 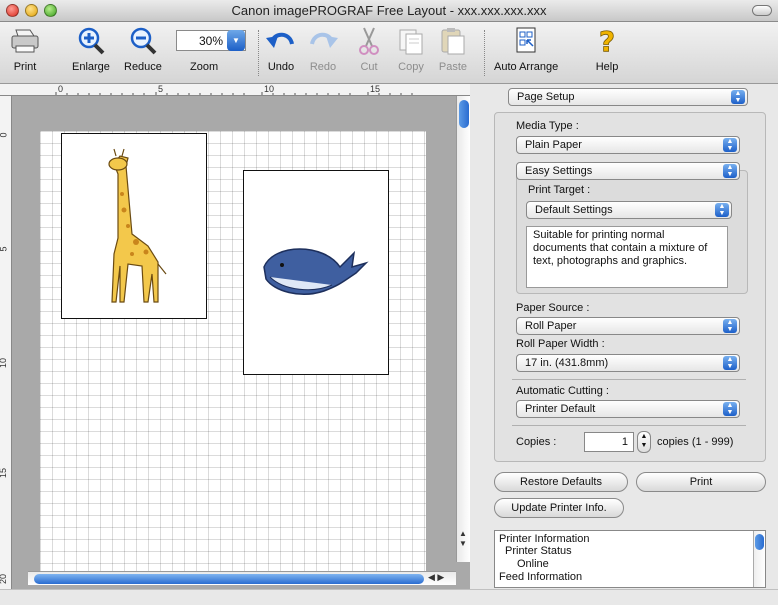 I want to click on chevron-down-icon: ▼, so click(x=236, y=40).